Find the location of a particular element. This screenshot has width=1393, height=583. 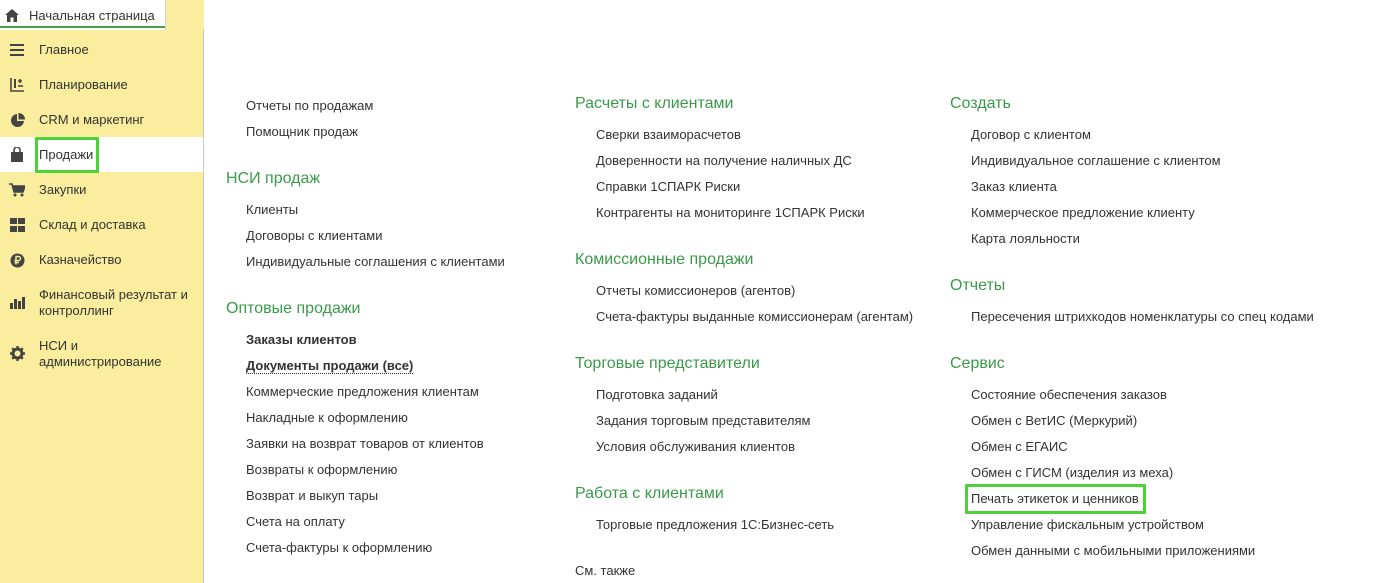

sidebar-item-nsi-admin: НСИ и администрирование is located at coordinates (101, 353).